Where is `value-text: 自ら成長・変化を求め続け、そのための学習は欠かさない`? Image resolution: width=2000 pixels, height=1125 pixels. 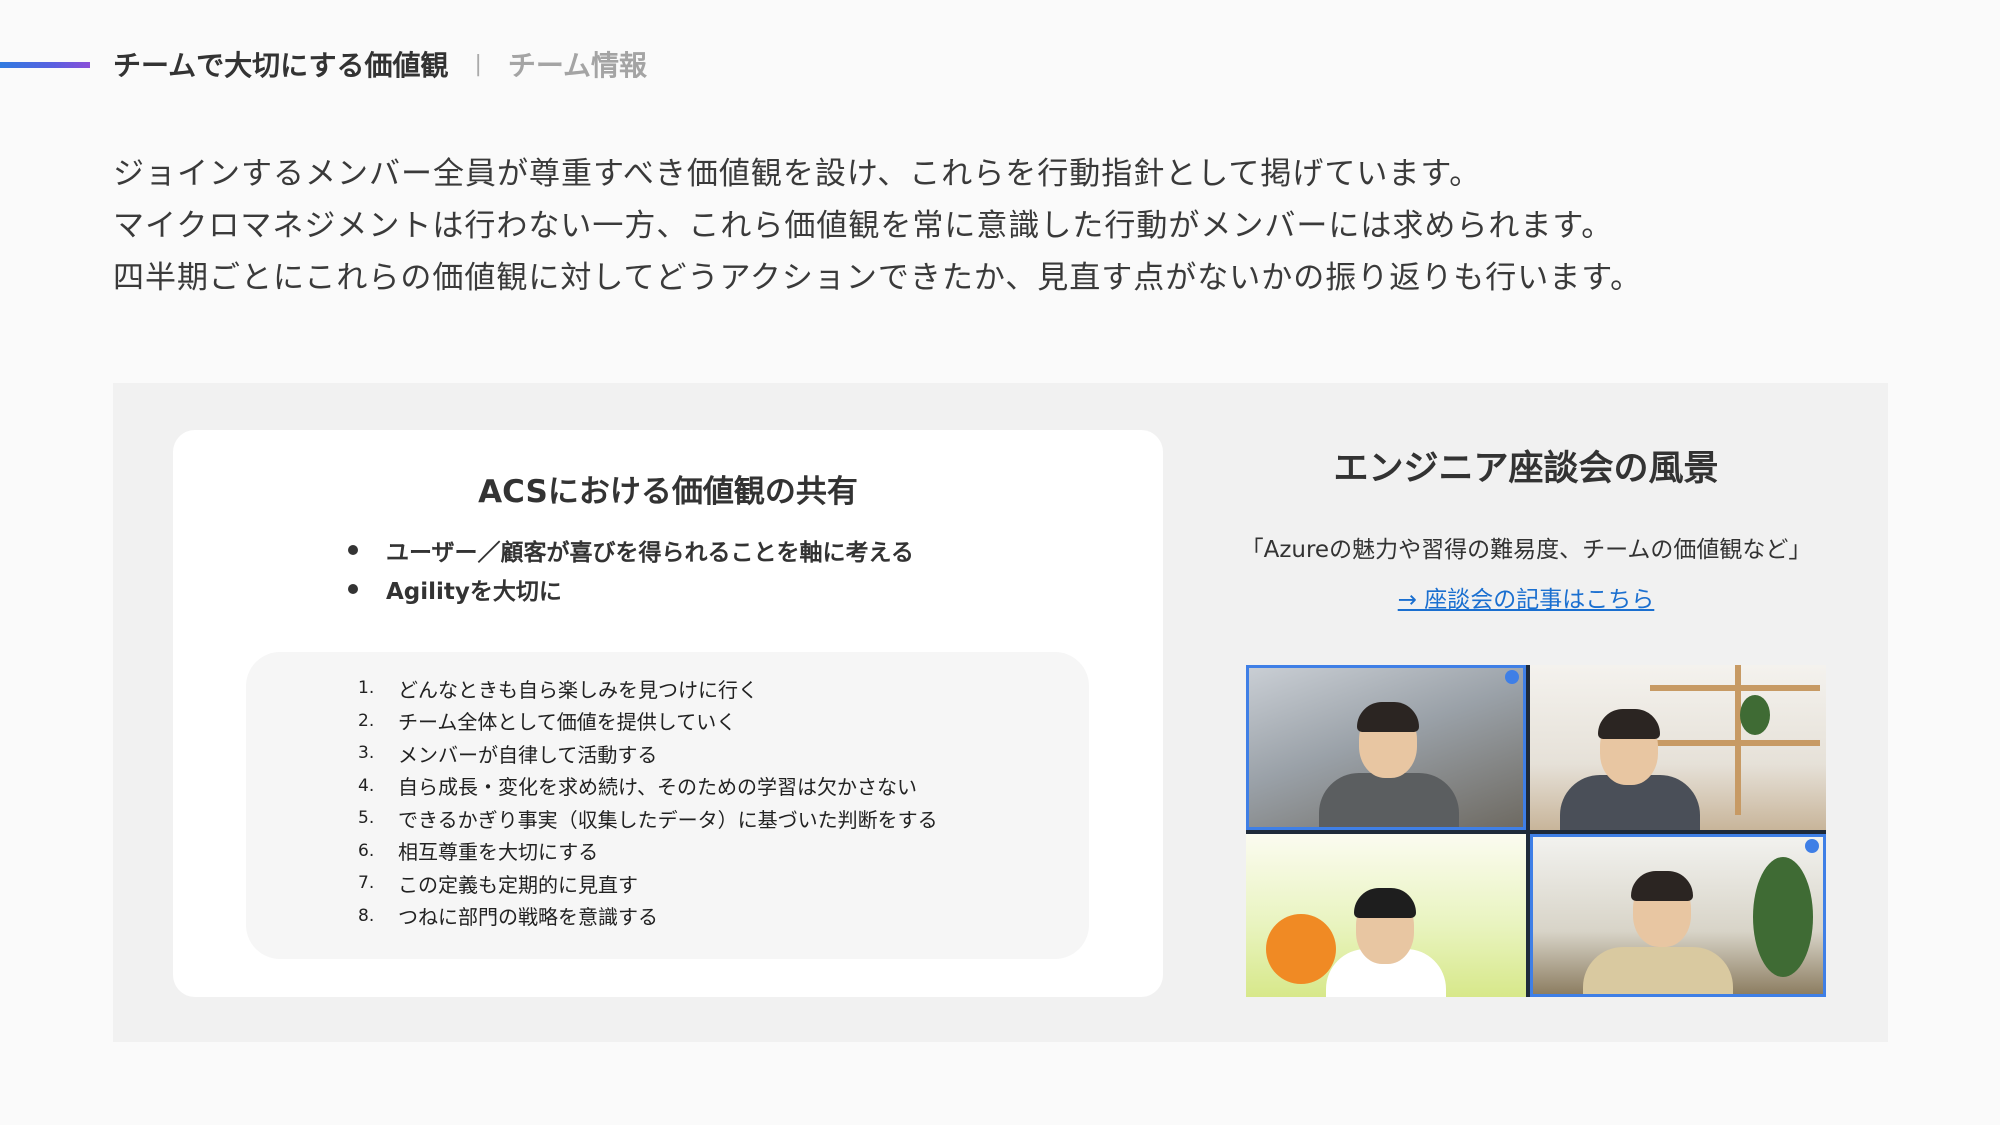
value-text: 自ら成長・変化を求め続け、そのための学習は欠かさない is located at coordinates (657, 787).